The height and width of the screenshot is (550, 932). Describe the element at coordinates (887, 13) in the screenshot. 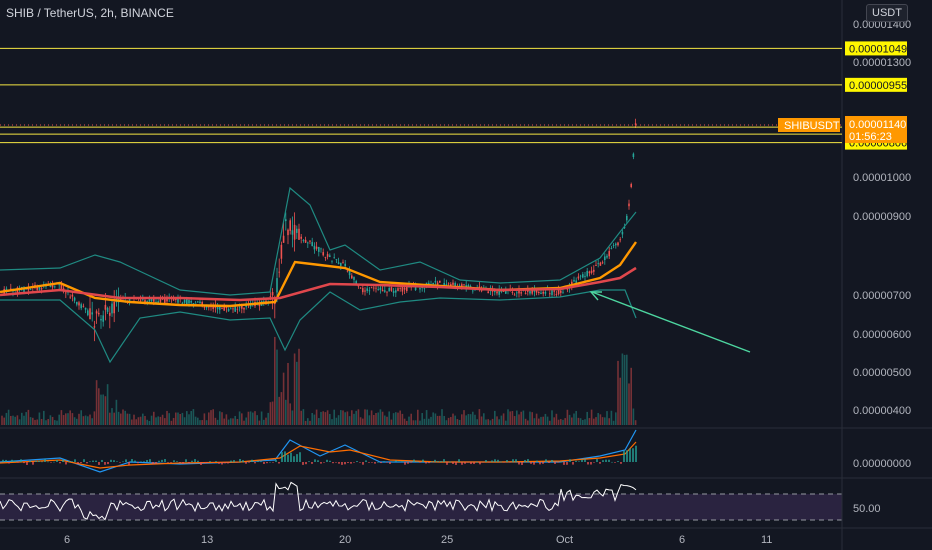

I see `currency-button: USDT` at that location.